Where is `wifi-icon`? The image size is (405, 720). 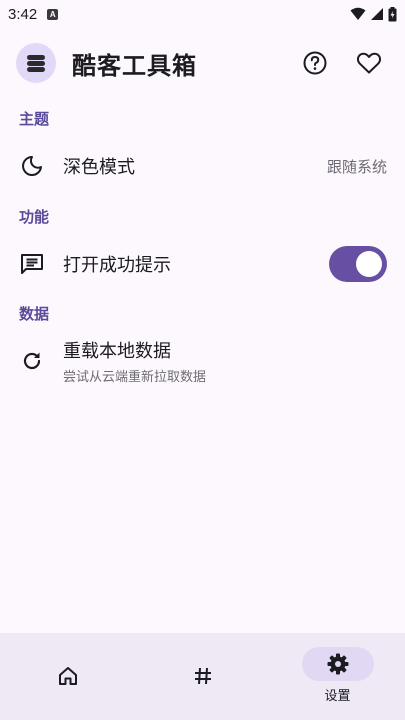 wifi-icon is located at coordinates (358, 13).